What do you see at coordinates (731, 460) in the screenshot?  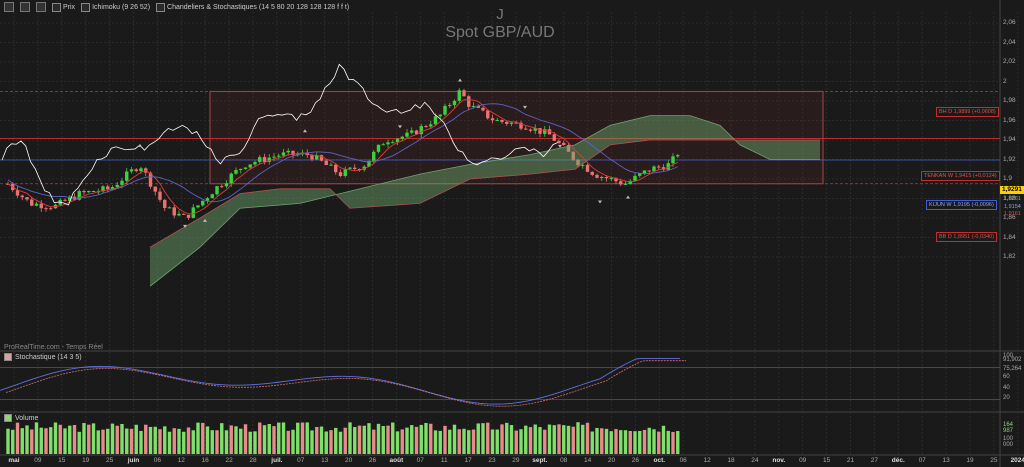 I see `time-axis-tick: 18` at bounding box center [731, 460].